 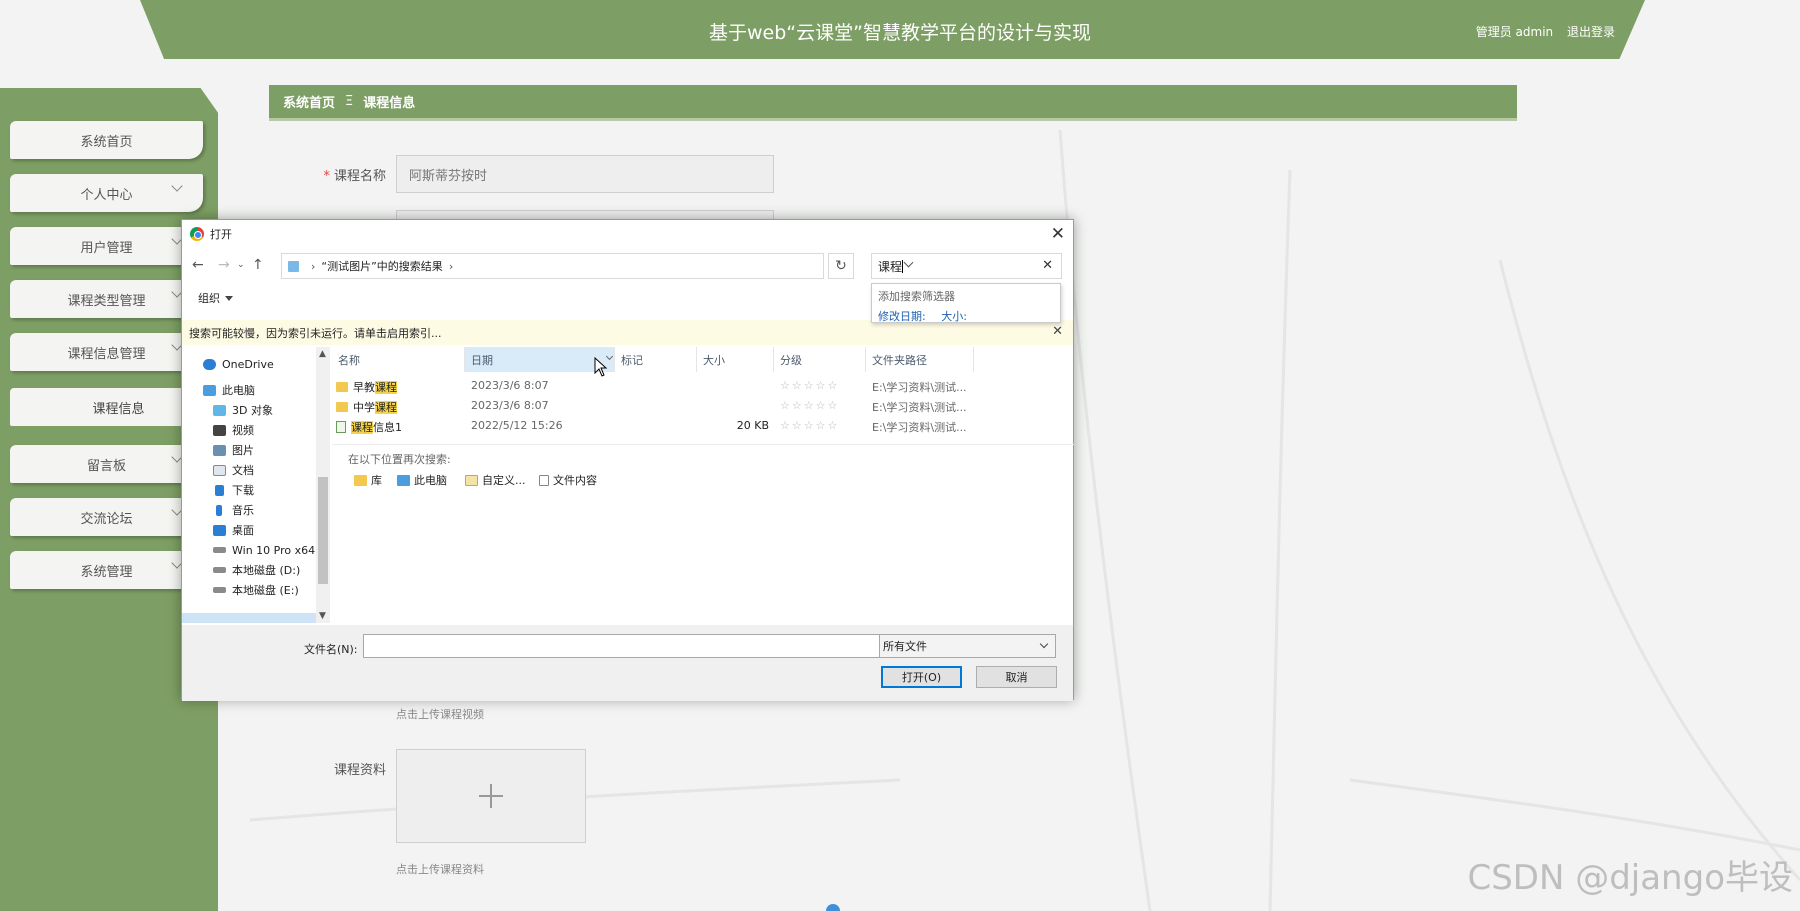 I want to click on tree-item-downloads: 下载, so click(x=233, y=490).